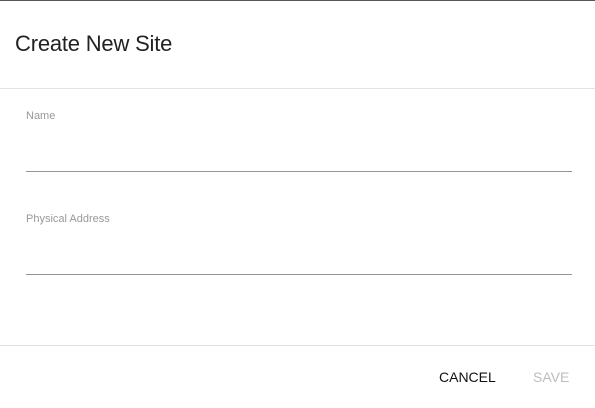  What do you see at coordinates (299, 261) in the screenshot?
I see `physical-address-input` at bounding box center [299, 261].